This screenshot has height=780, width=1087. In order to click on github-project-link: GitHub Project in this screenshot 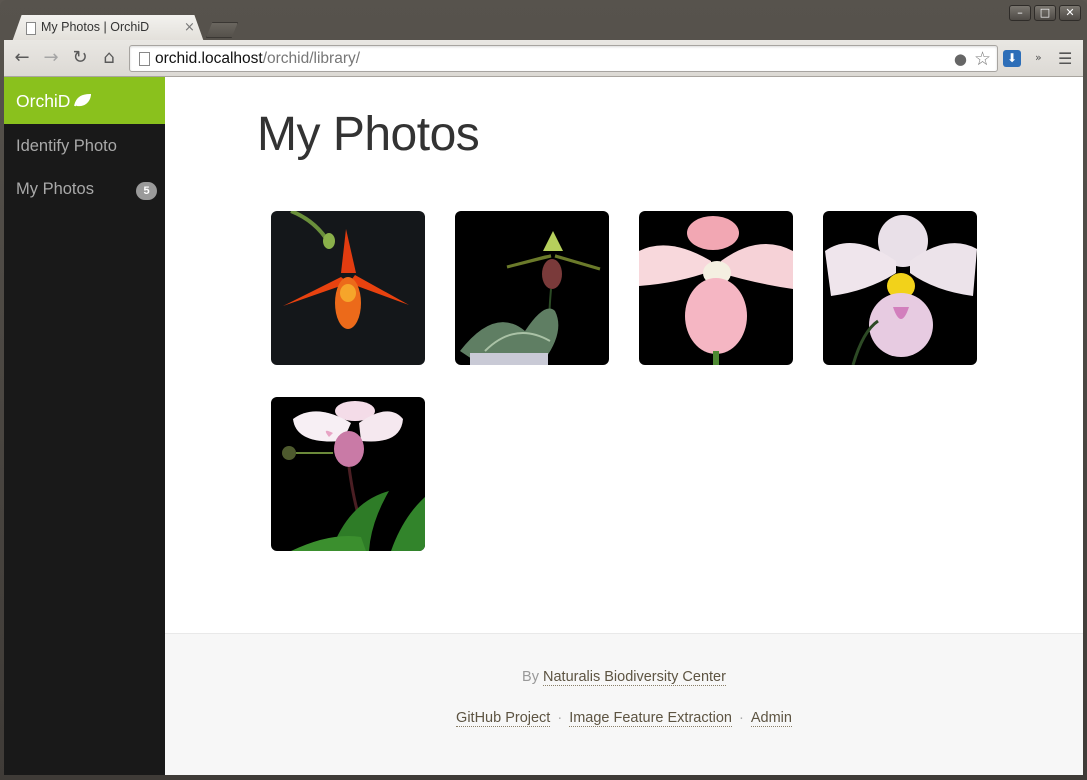, I will do `click(503, 718)`.